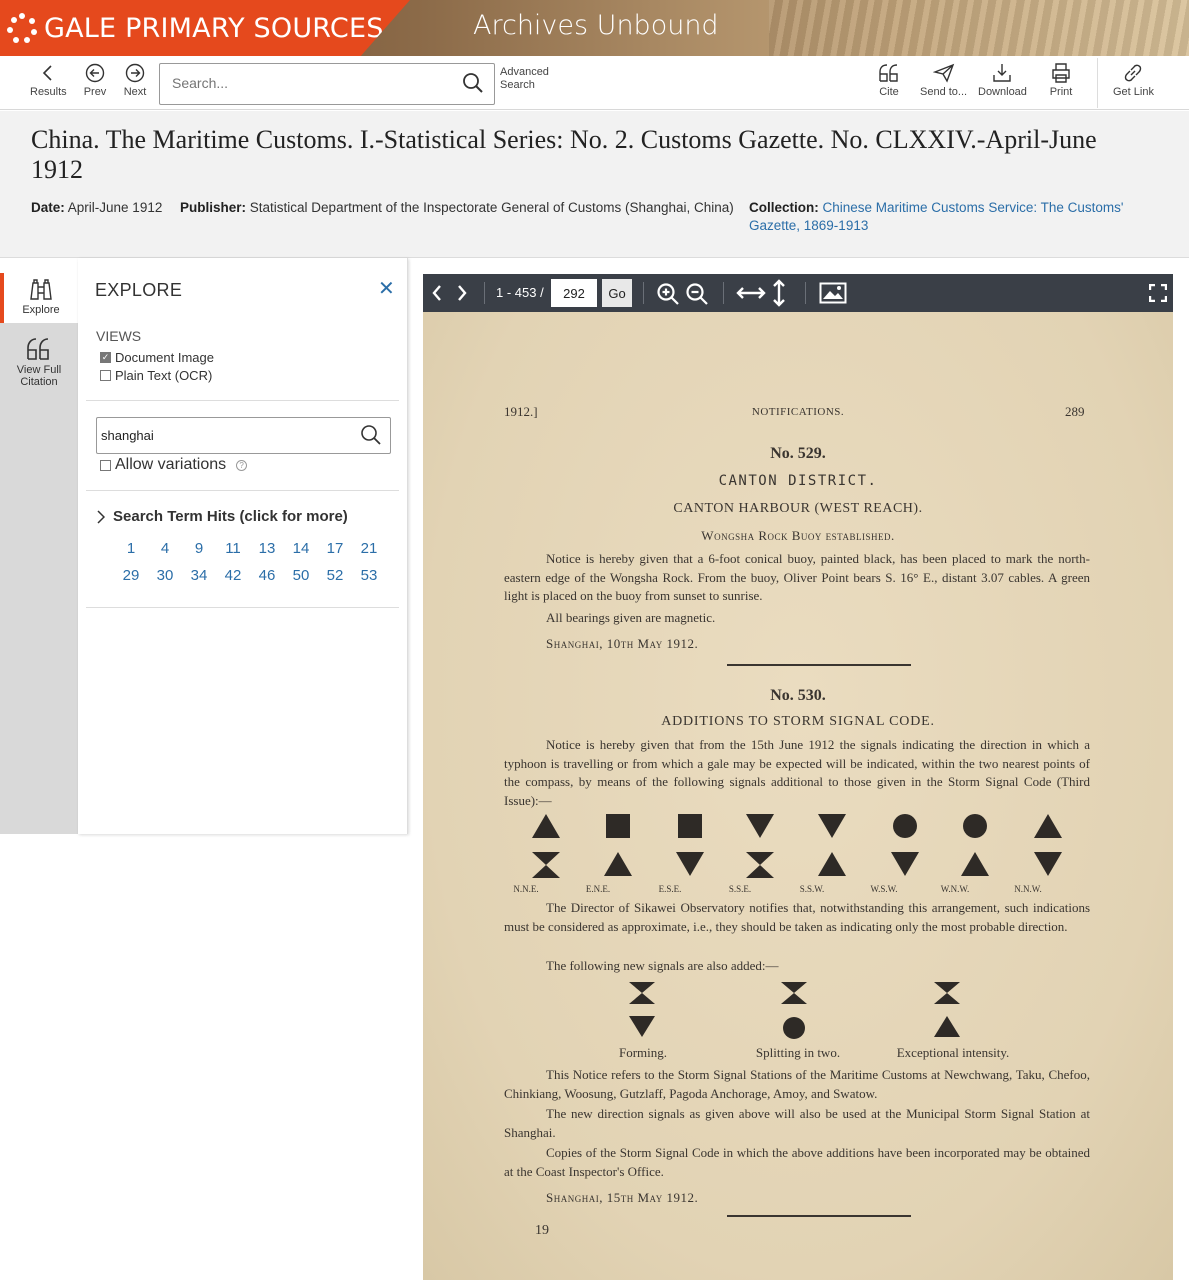 The width and height of the screenshot is (1189, 1280). What do you see at coordinates (369, 575) in the screenshot?
I see `hit-page-link: 53` at bounding box center [369, 575].